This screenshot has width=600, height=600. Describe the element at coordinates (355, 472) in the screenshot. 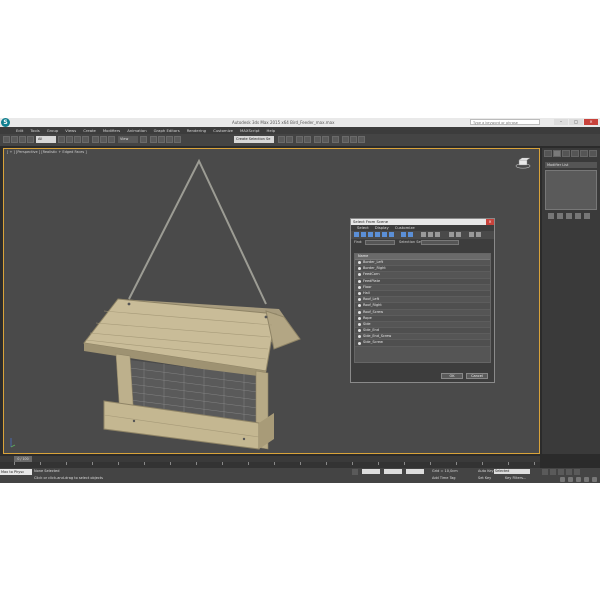

I see `lock-selection-icon` at that location.